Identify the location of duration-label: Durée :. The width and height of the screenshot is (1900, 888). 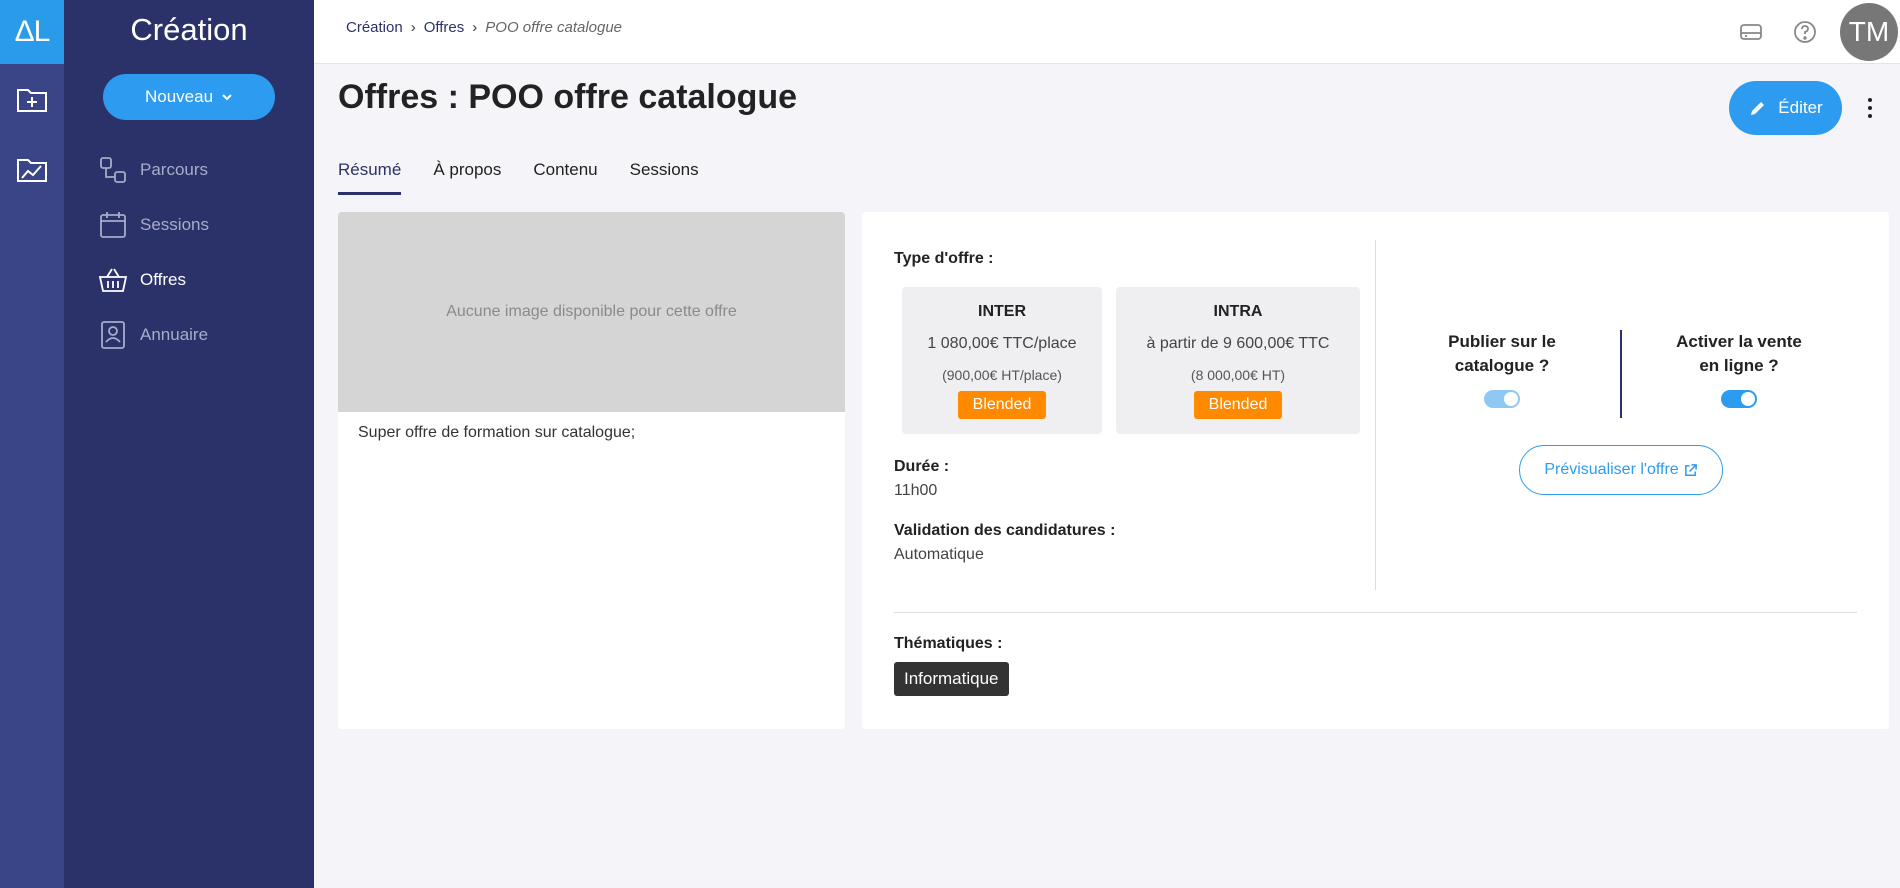
(922, 466).